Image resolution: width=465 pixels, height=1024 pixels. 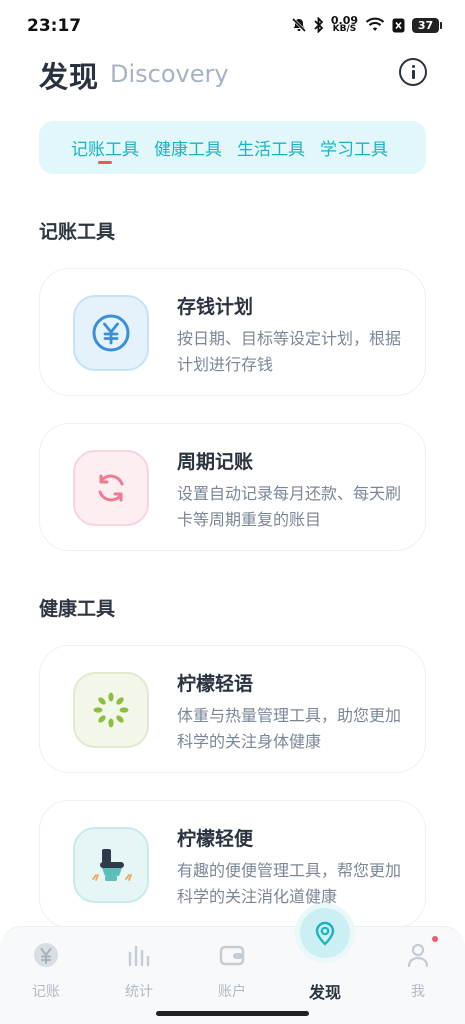 I want to click on nav-label: 记账, so click(x=46, y=992).